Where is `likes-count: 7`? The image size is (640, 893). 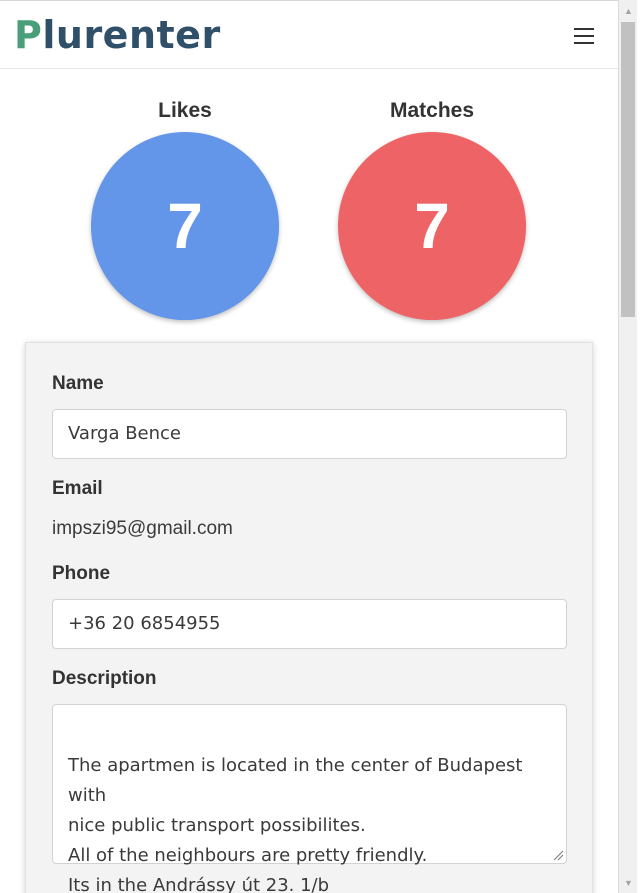 likes-count: 7 is located at coordinates (185, 226).